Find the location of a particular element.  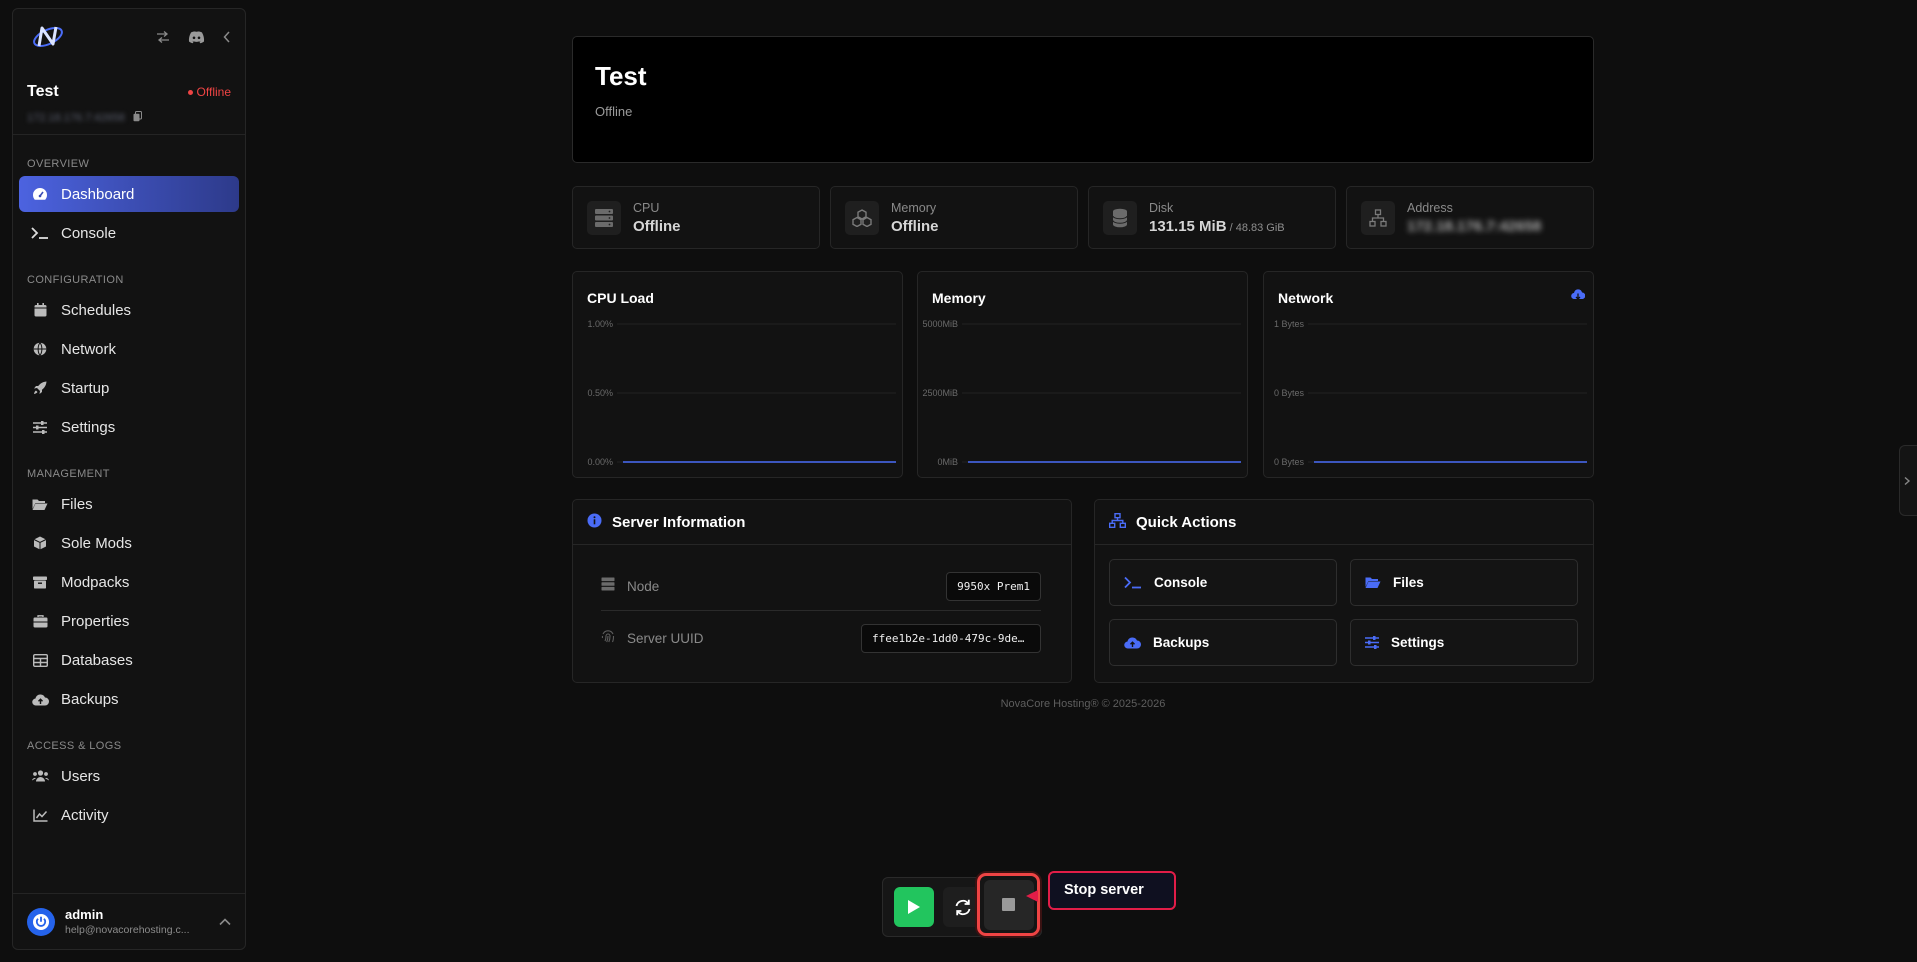

collapse-sidebar-icon is located at coordinates (227, 37).